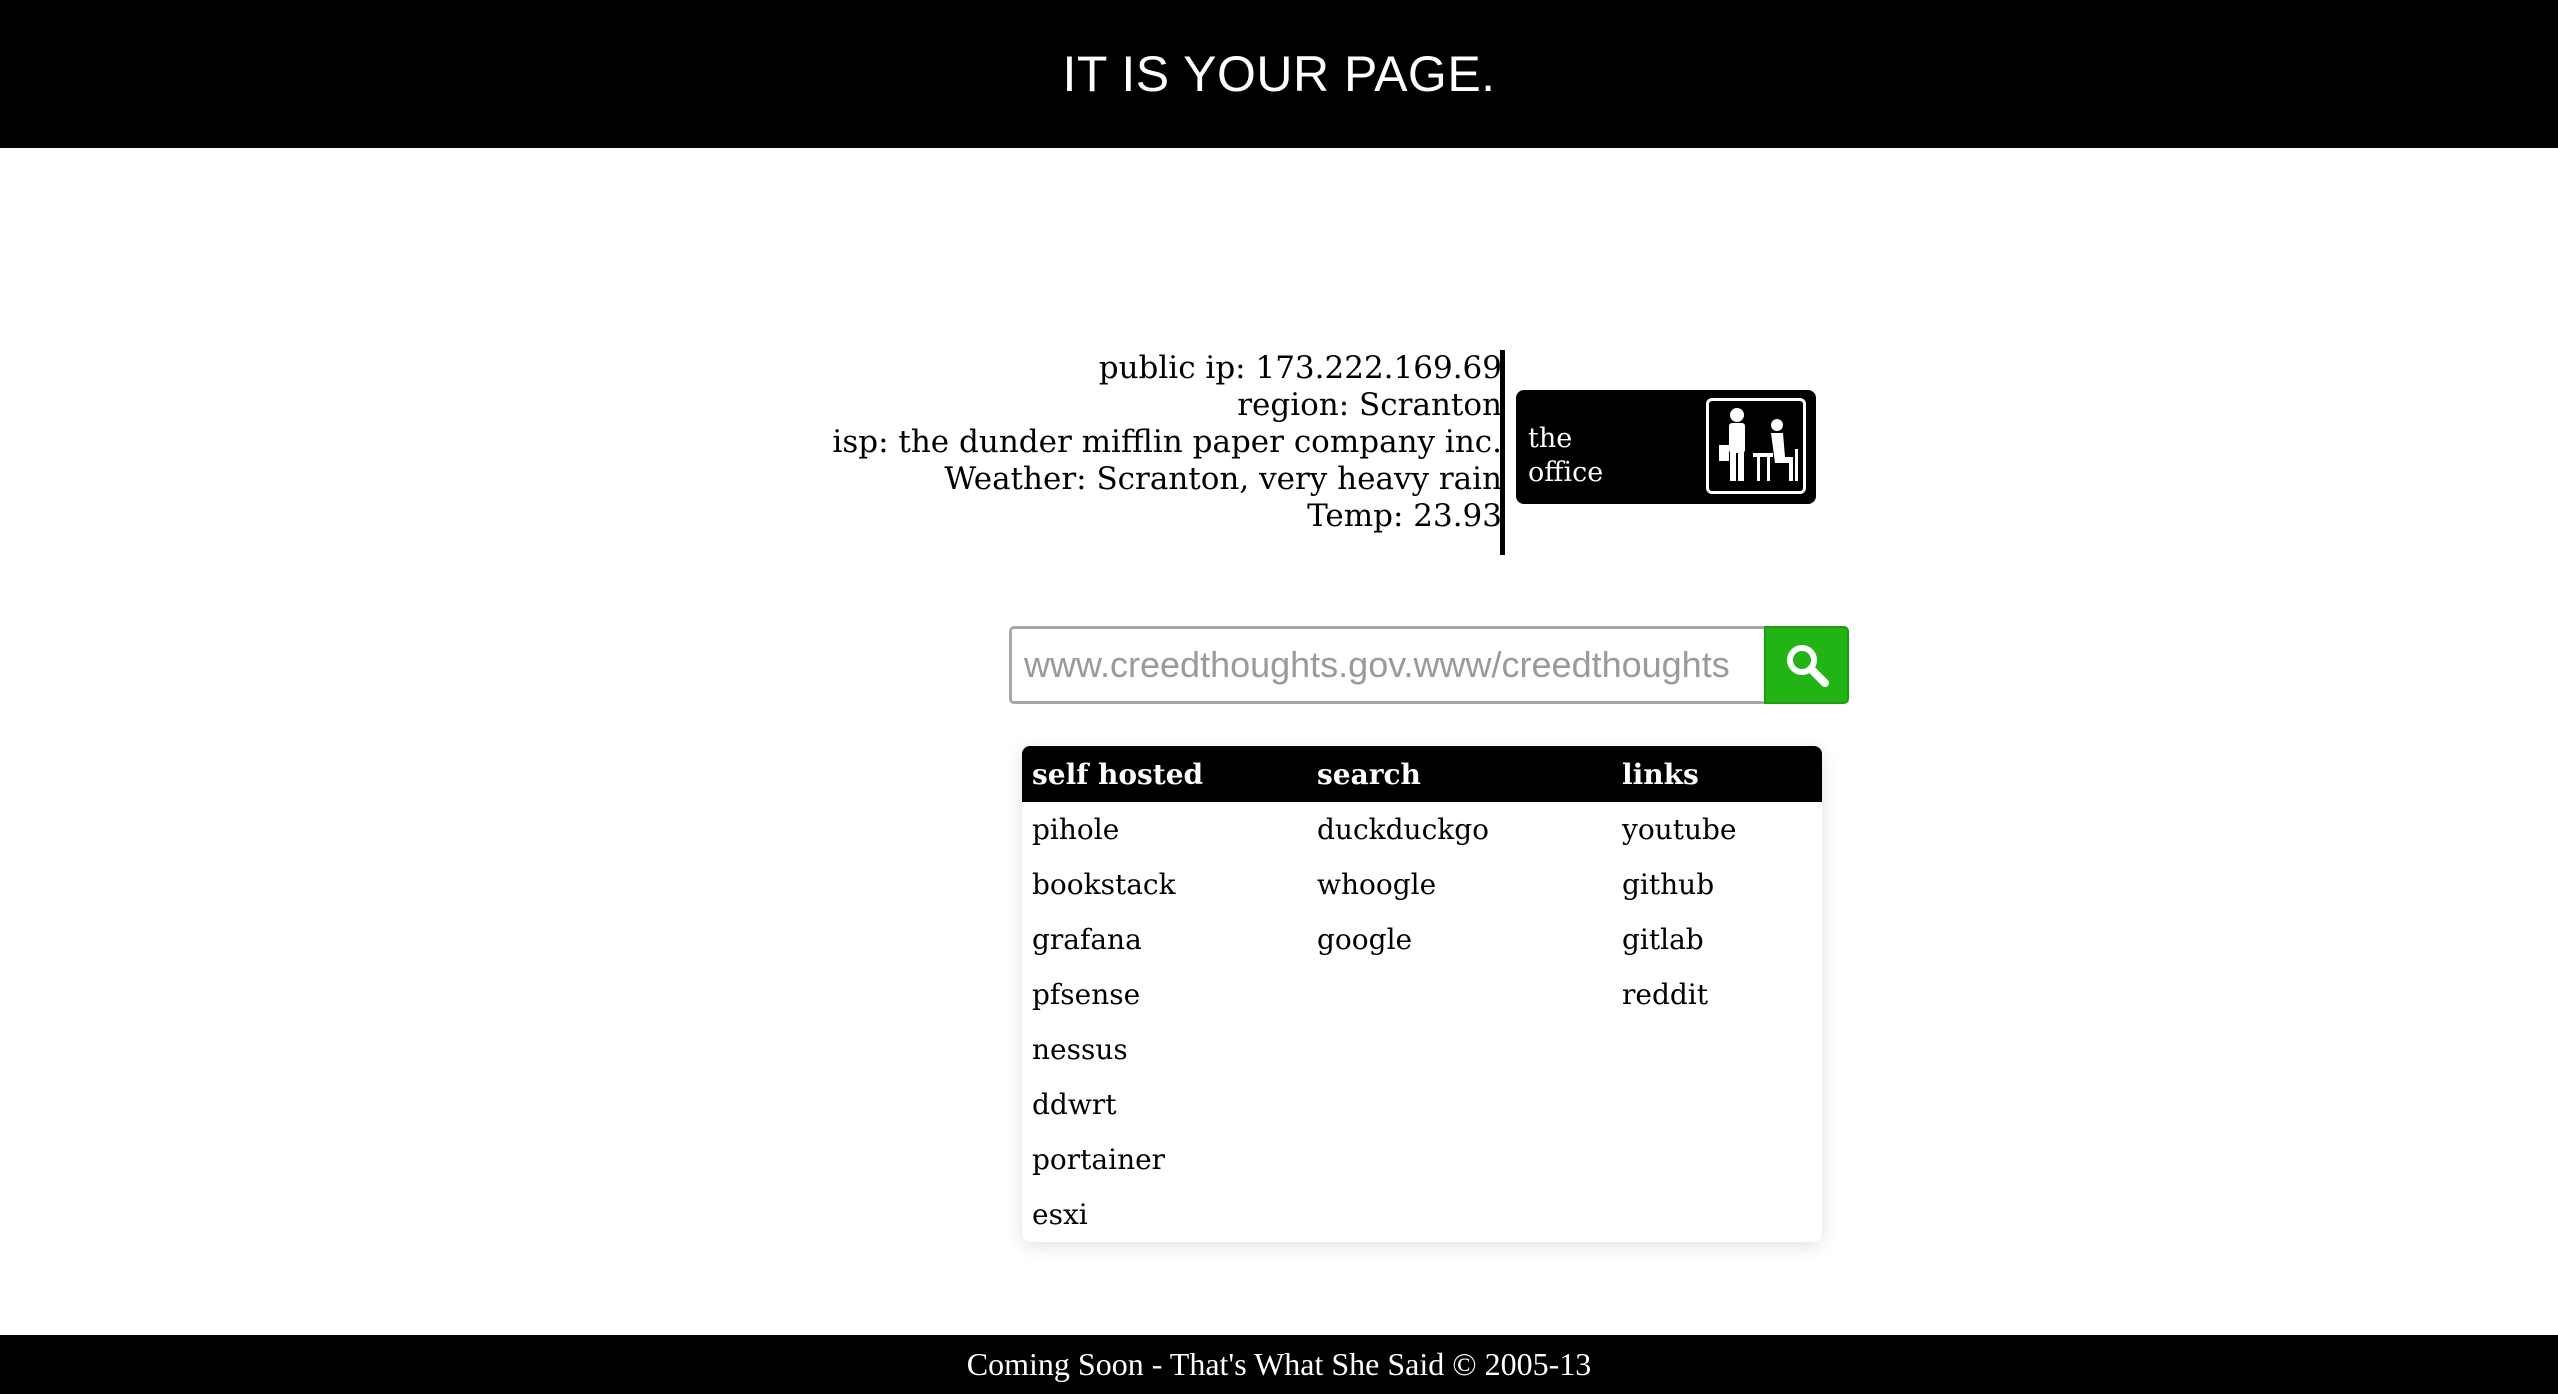 The height and width of the screenshot is (1394, 2558). I want to click on table-cell: reddit, so click(1717, 994).